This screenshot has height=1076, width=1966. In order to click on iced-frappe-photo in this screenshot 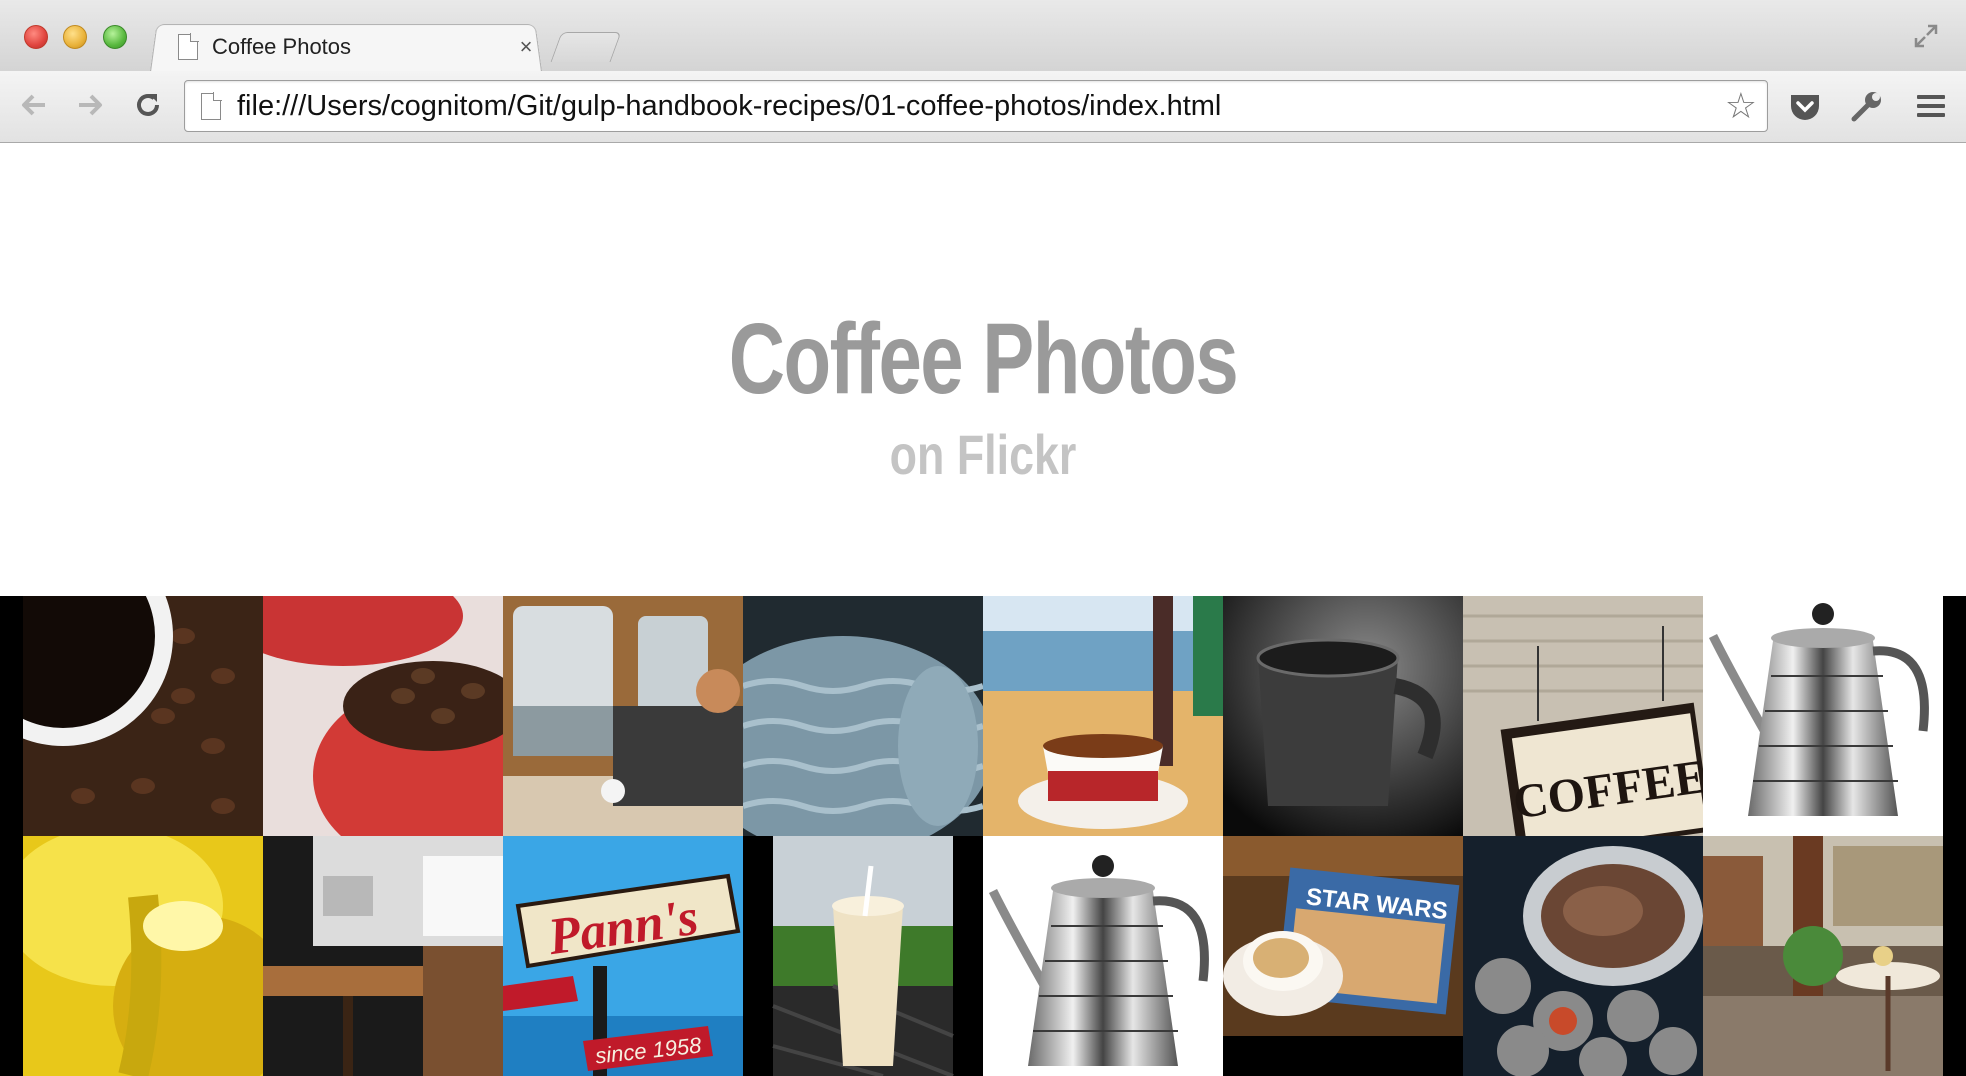, I will do `click(863, 956)`.